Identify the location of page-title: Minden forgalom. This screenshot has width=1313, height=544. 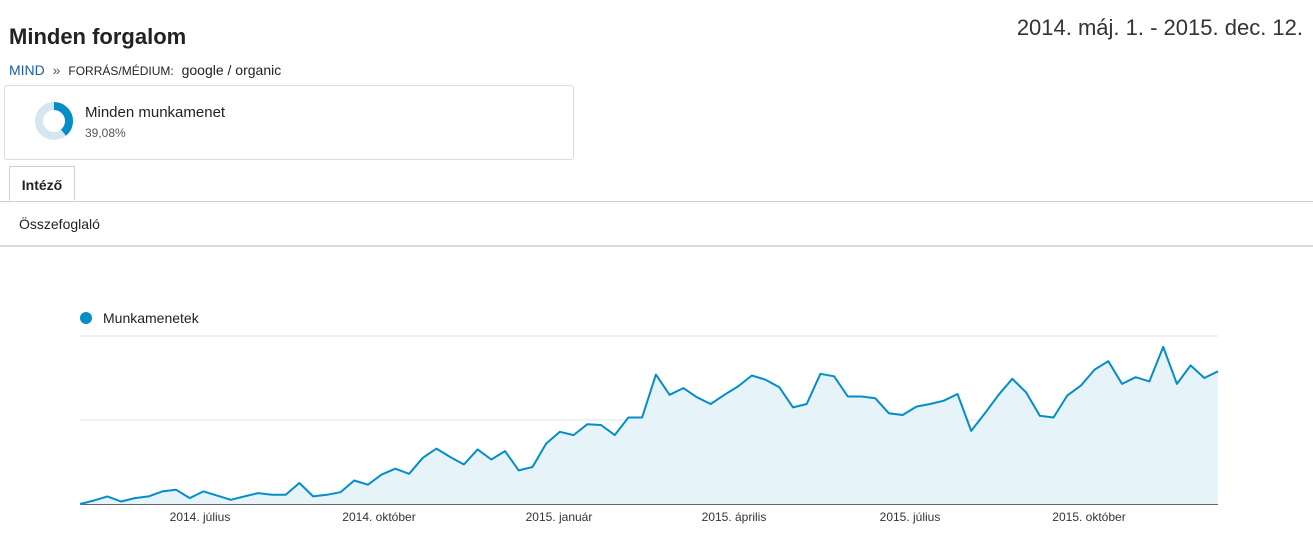
(98, 36).